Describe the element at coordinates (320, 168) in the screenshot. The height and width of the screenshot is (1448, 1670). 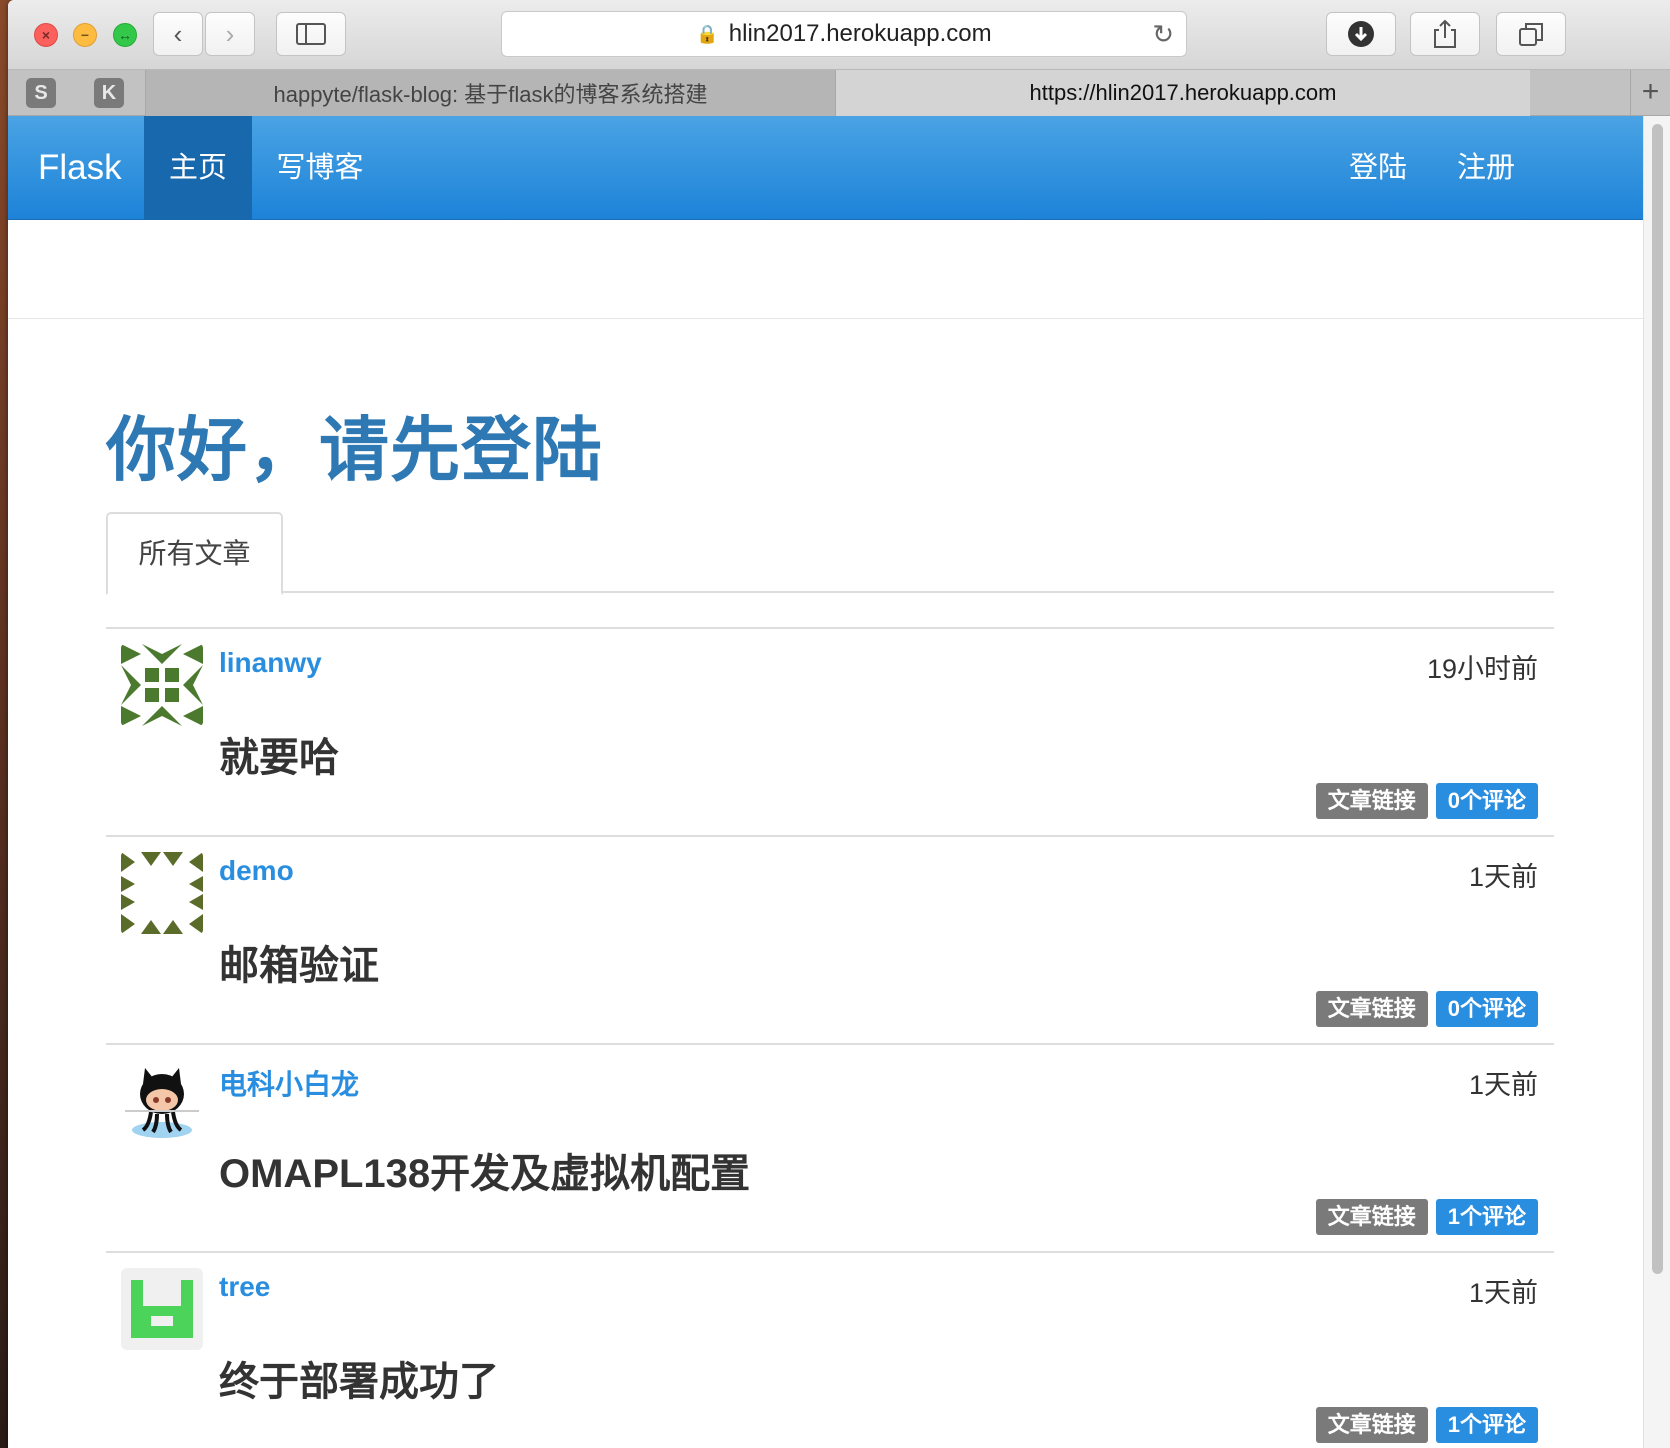
I see `nav-write-blog: 写博客` at that location.